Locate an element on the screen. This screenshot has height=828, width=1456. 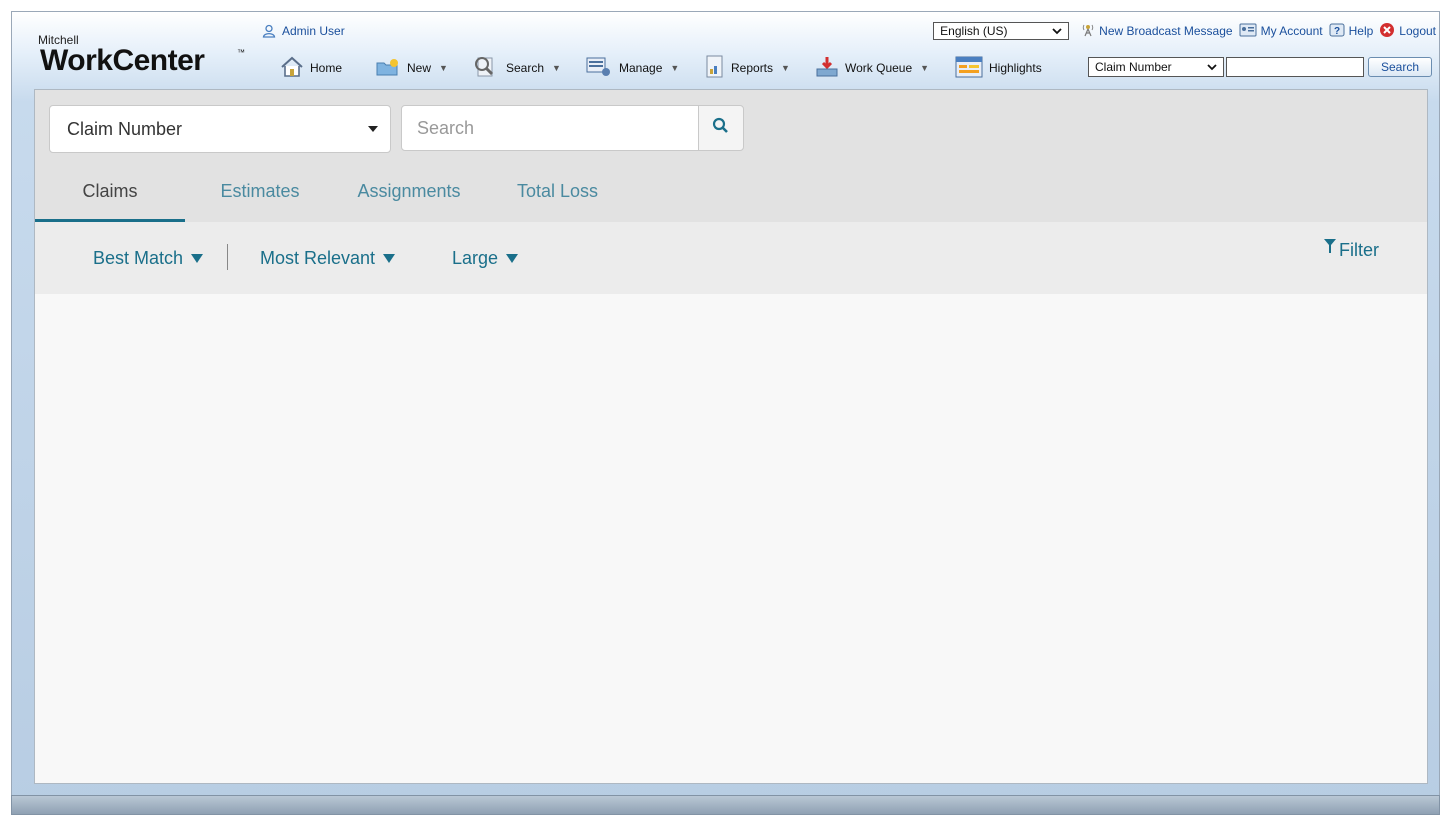
tab-assignments: Assignments is located at coordinates (409, 196).